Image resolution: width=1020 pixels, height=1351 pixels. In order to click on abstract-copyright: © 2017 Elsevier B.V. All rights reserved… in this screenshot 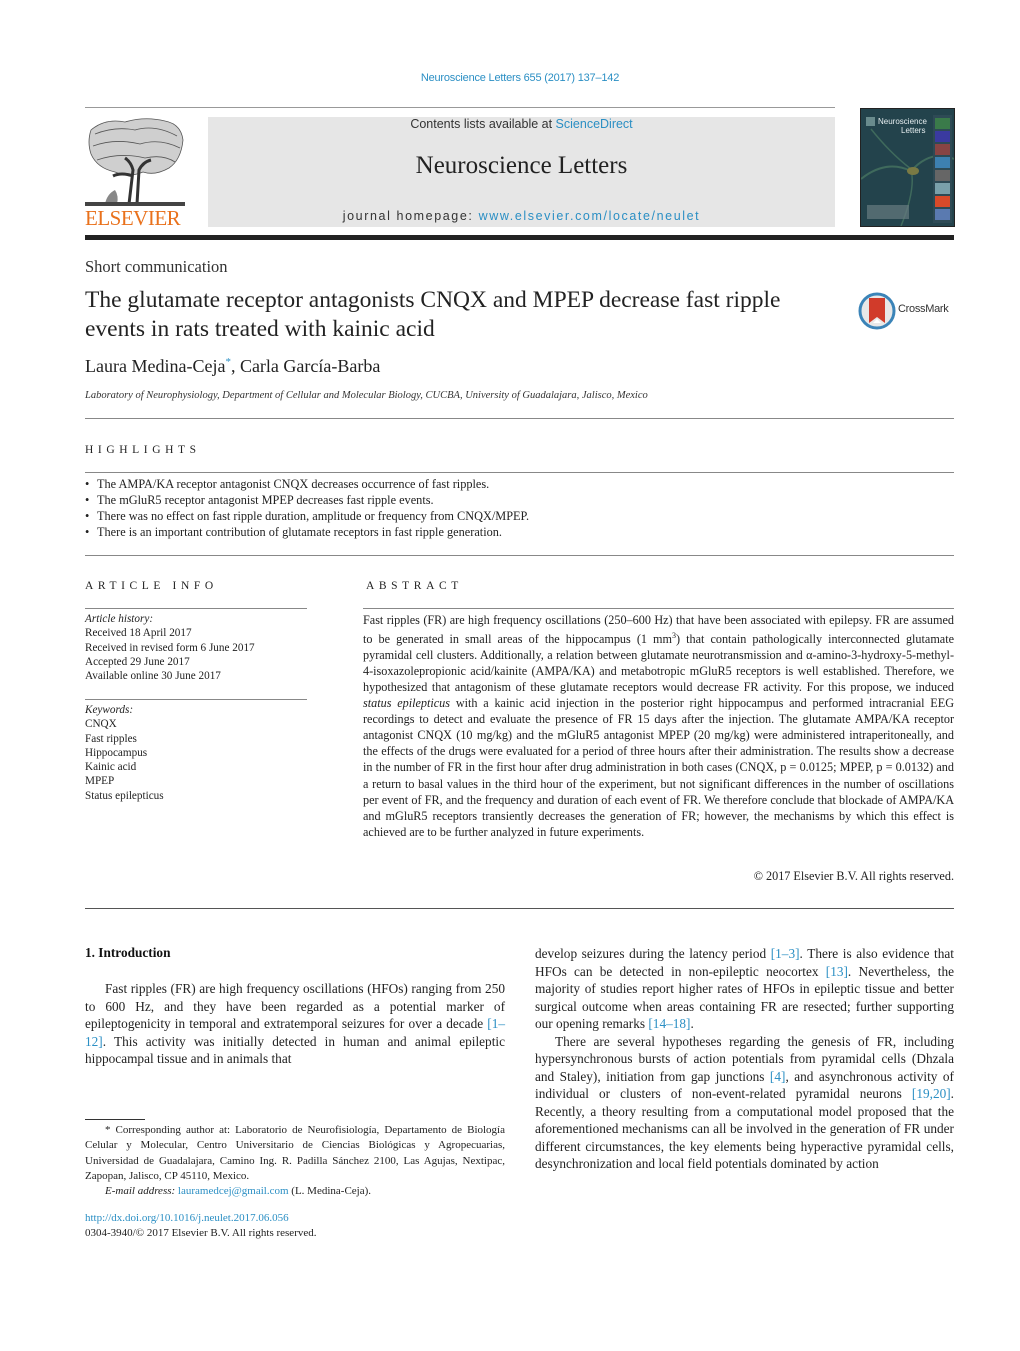, I will do `click(853, 876)`.